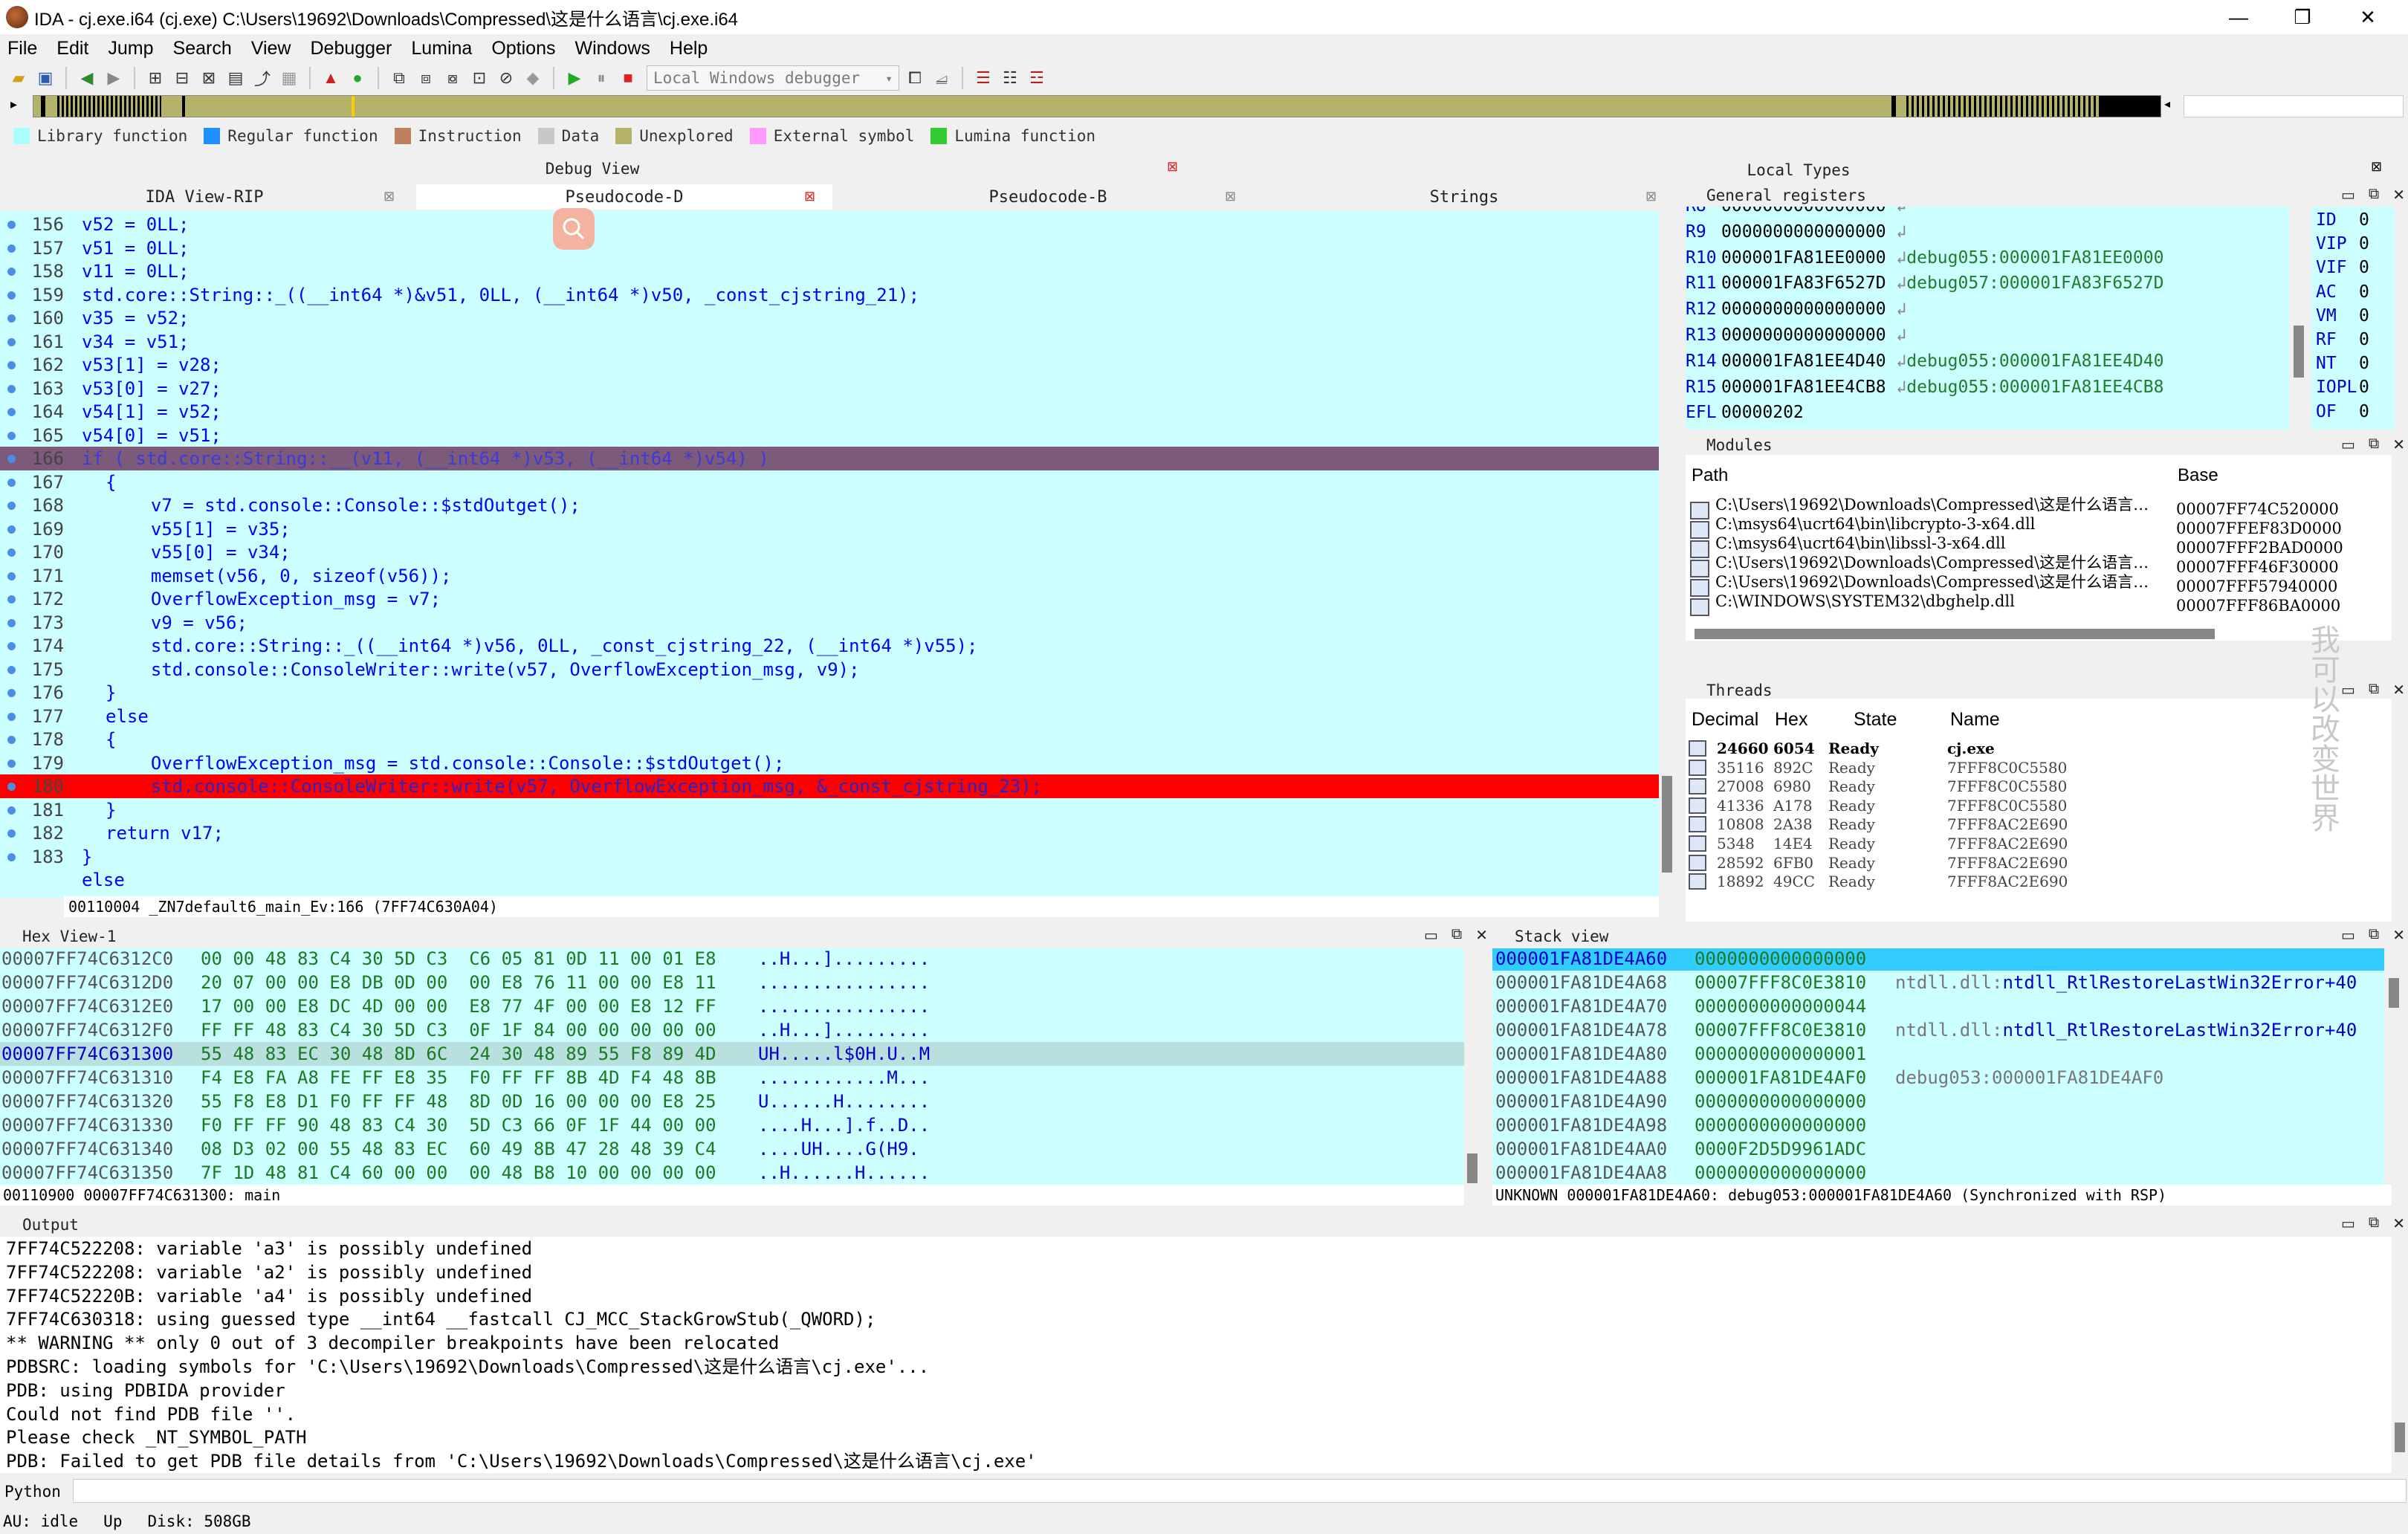 This screenshot has width=2408, height=1534. What do you see at coordinates (628, 78) in the screenshot?
I see `stop-icon: ■` at bounding box center [628, 78].